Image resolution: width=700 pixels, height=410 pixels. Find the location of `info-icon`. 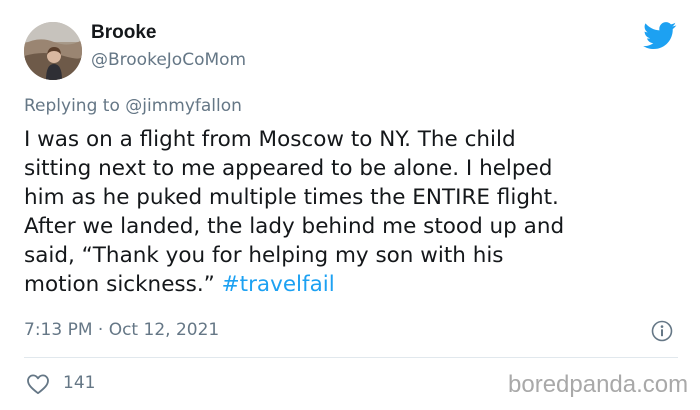

info-icon is located at coordinates (662, 331).